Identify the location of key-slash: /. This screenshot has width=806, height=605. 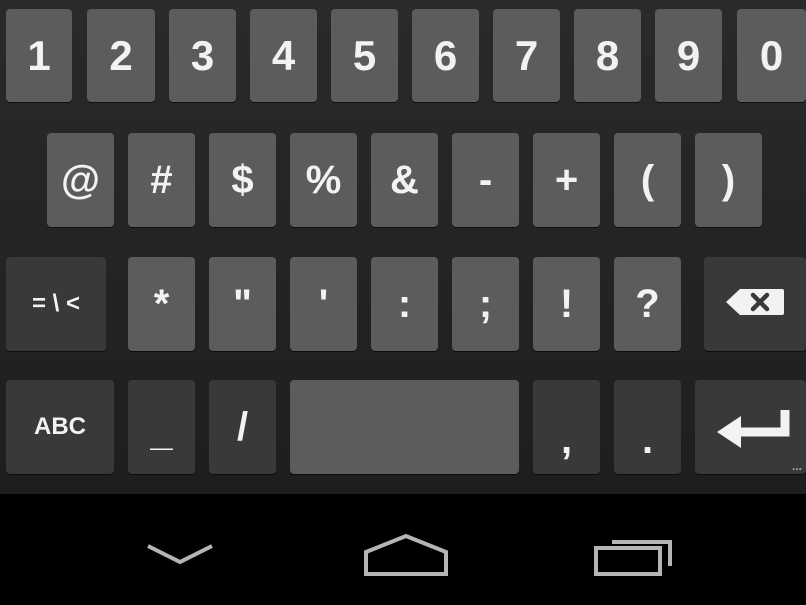
(242, 427).